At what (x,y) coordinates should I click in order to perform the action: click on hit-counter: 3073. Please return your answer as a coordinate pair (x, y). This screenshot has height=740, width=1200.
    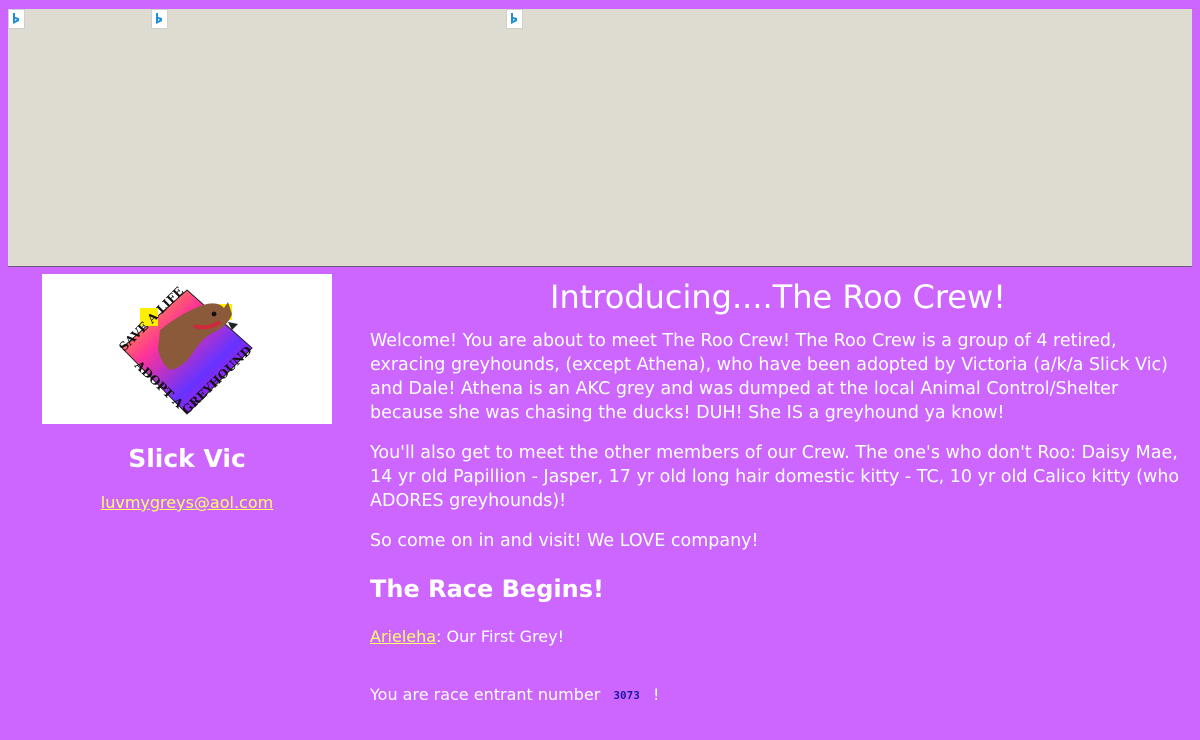
    Looking at the image, I should click on (626, 695).